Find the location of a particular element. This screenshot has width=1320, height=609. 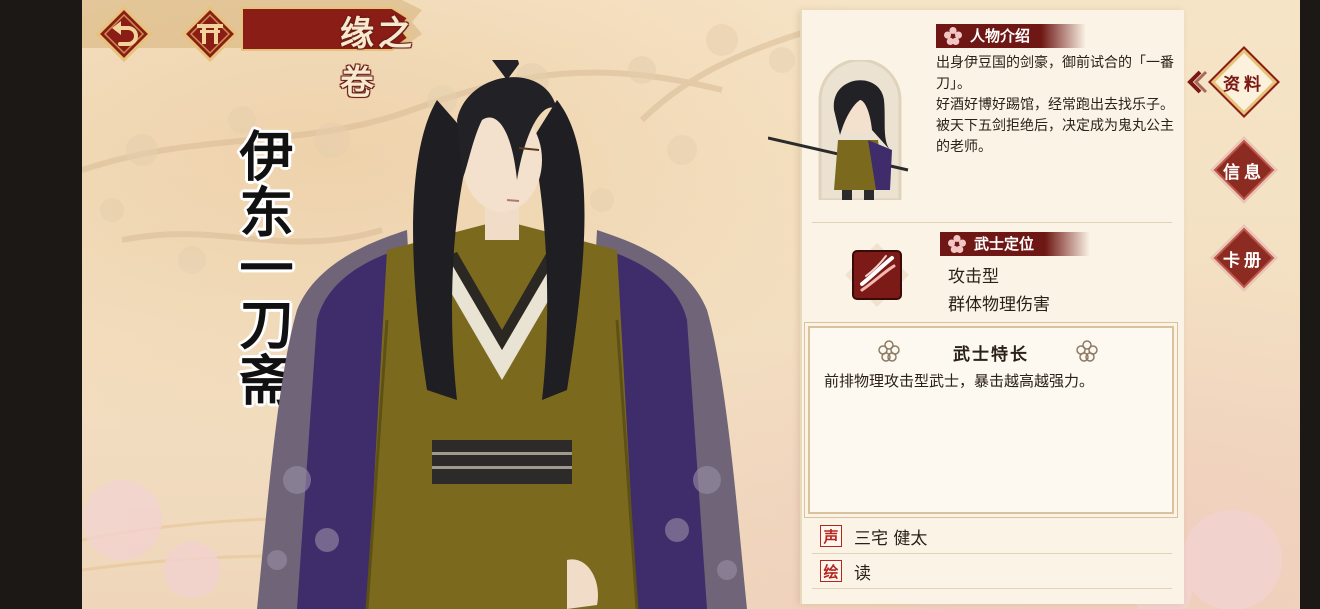

illustrator: 读 is located at coordinates (862, 573).